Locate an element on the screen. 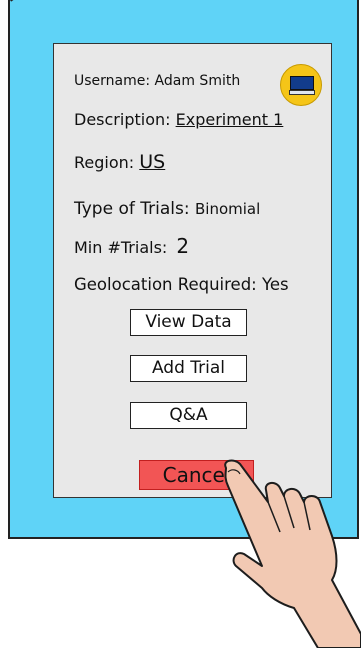 The height and width of the screenshot is (648, 361). min-trials-row: Min #Trials: 2 is located at coordinates (131, 247).